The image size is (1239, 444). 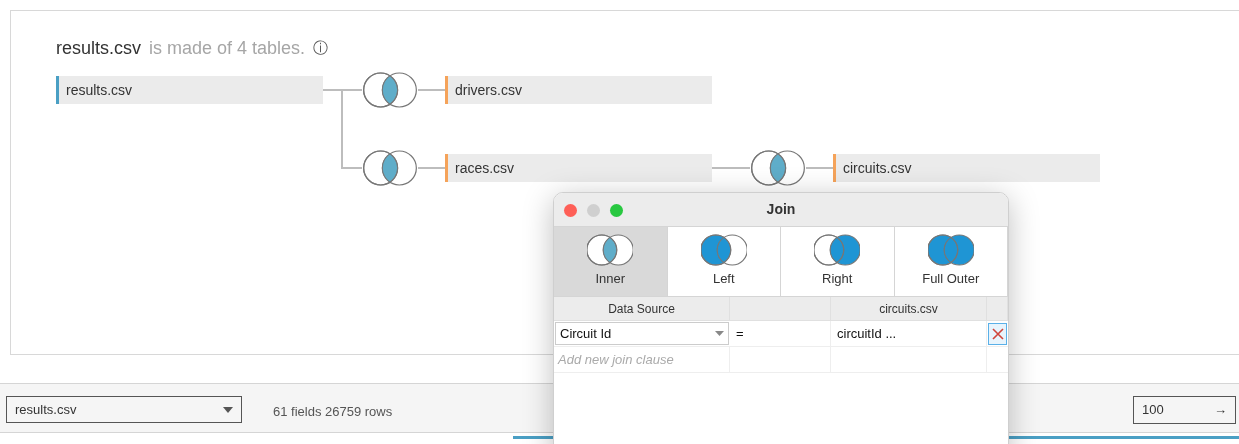 What do you see at coordinates (333, 412) in the screenshot?
I see `table-stats: 61 fields 26759 rows` at bounding box center [333, 412].